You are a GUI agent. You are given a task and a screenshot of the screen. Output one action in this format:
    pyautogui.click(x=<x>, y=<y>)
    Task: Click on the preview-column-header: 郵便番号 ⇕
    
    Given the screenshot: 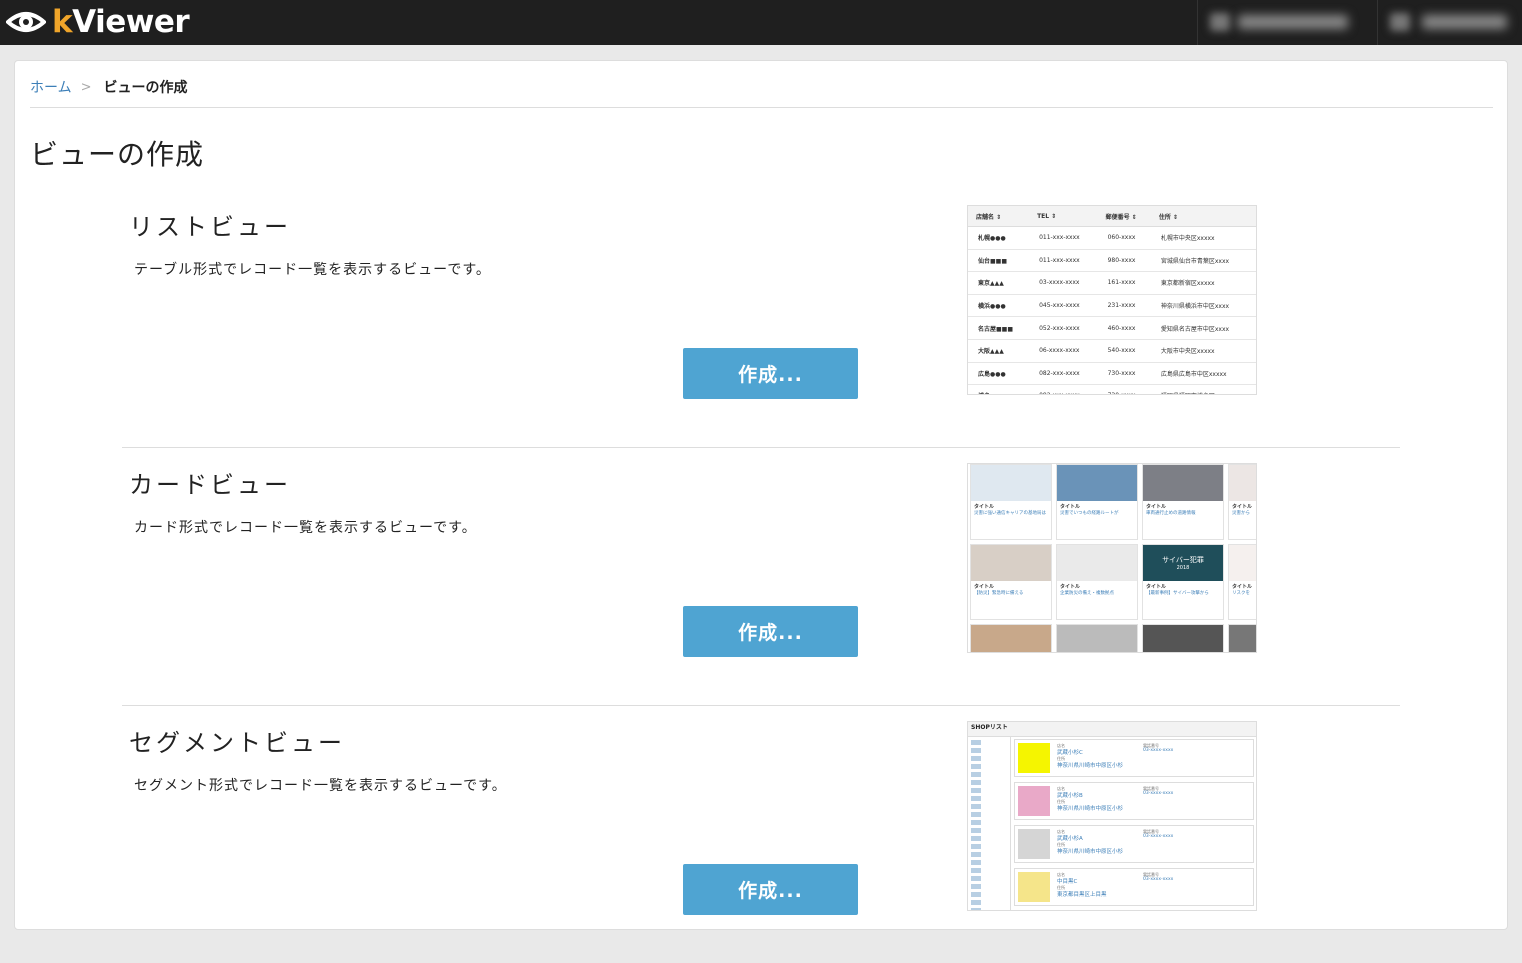 What is the action you would take?
    pyautogui.click(x=1124, y=216)
    